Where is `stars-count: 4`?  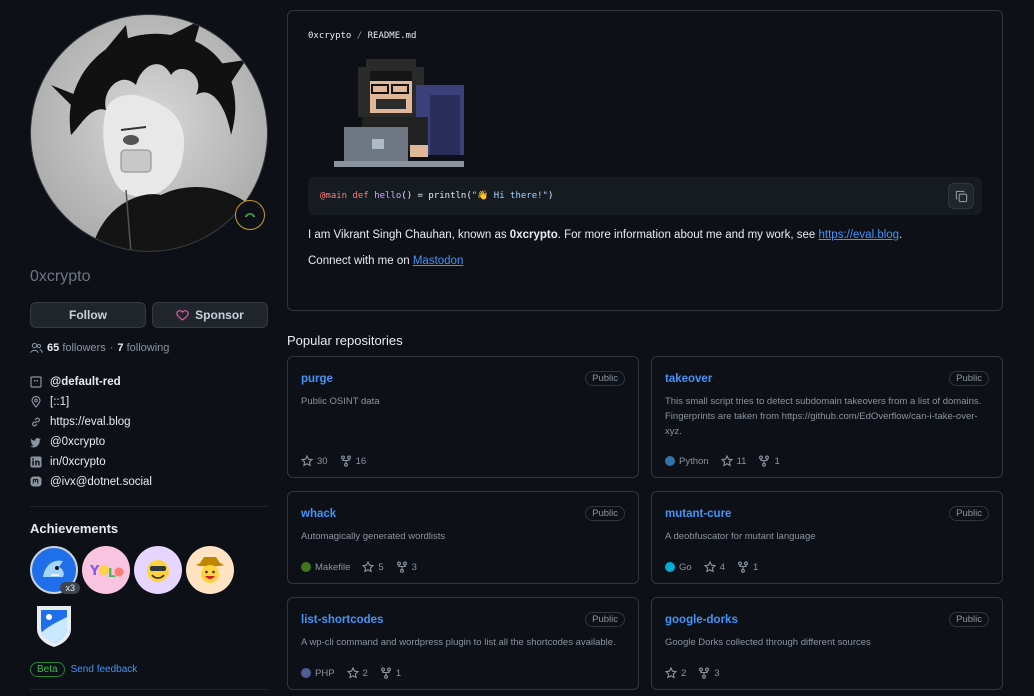 stars-count: 4 is located at coordinates (722, 567).